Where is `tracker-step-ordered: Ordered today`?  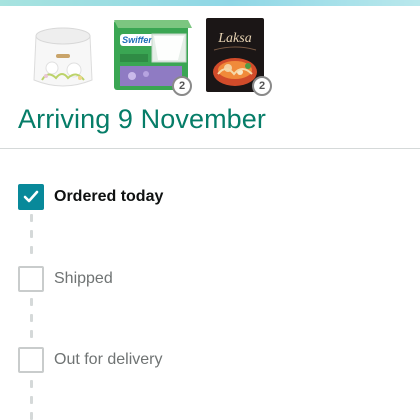 tracker-step-ordered: Ordered today is located at coordinates (168, 197).